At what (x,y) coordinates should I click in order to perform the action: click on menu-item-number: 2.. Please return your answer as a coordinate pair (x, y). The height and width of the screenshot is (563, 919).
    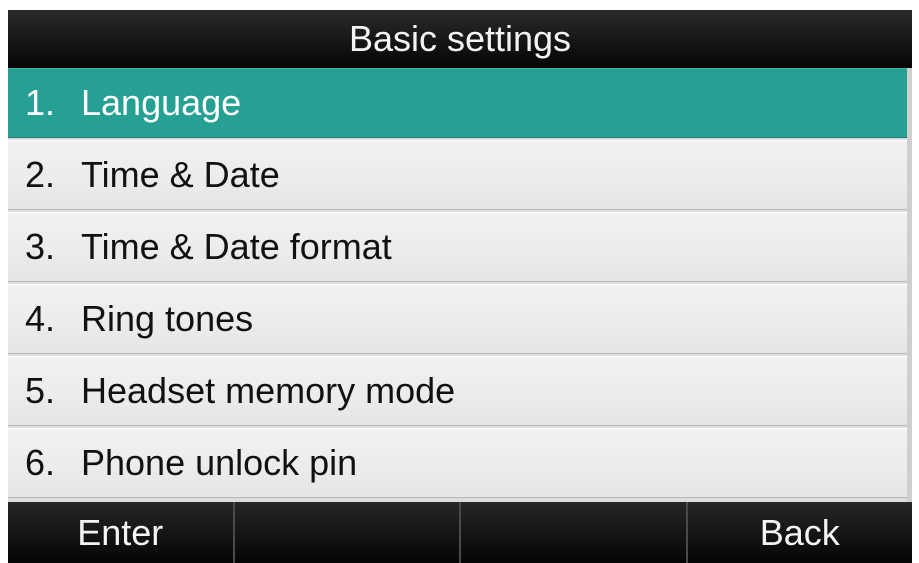
    Looking at the image, I should click on (40, 174).